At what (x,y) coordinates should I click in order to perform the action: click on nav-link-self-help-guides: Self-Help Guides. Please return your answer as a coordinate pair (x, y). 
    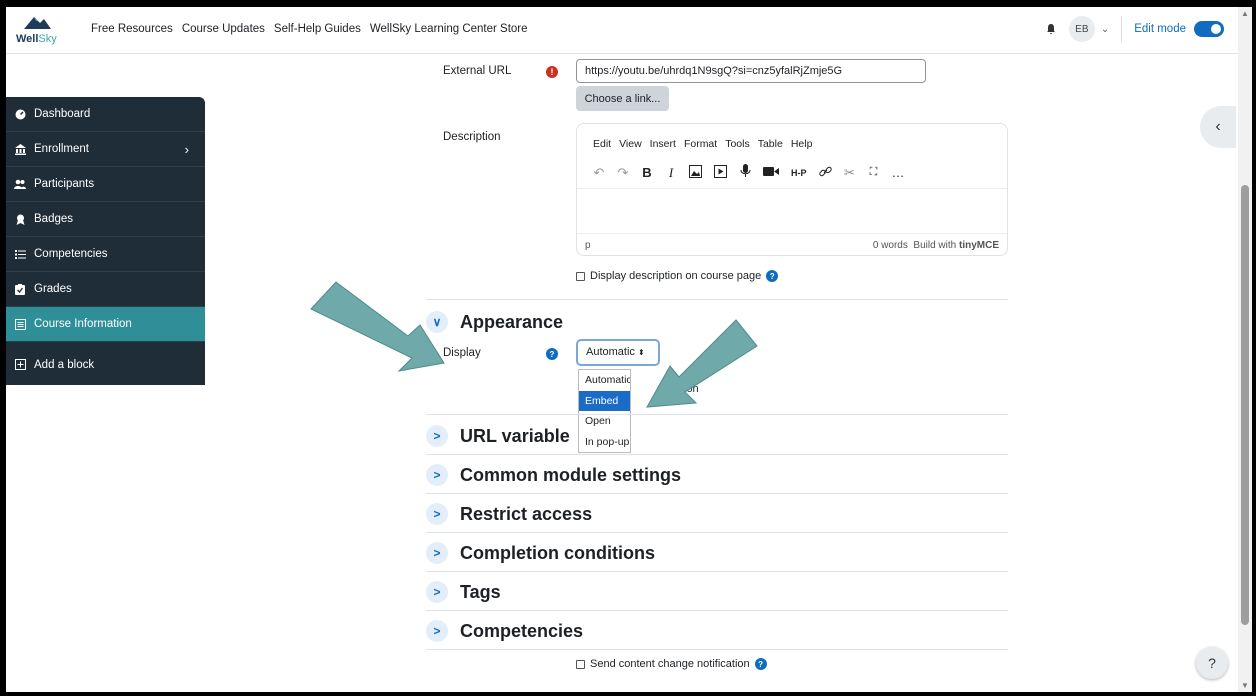
    Looking at the image, I should click on (317, 29).